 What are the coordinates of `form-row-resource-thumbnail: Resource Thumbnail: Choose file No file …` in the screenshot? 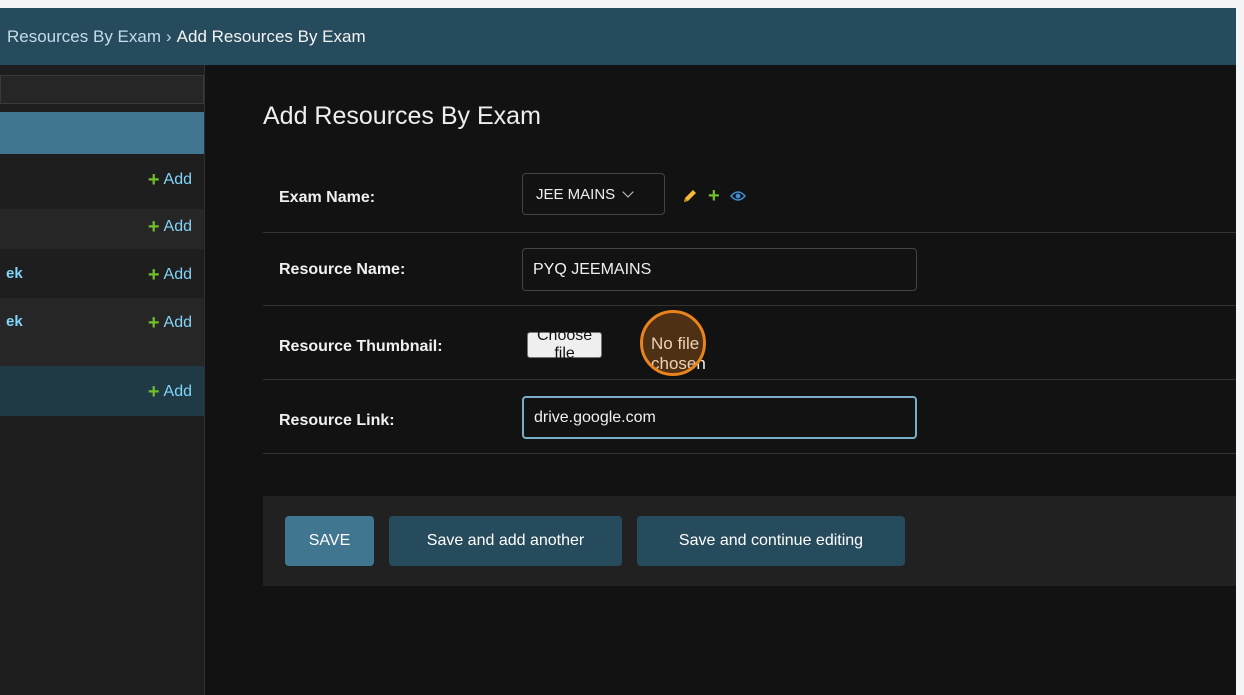 It's located at (753, 343).